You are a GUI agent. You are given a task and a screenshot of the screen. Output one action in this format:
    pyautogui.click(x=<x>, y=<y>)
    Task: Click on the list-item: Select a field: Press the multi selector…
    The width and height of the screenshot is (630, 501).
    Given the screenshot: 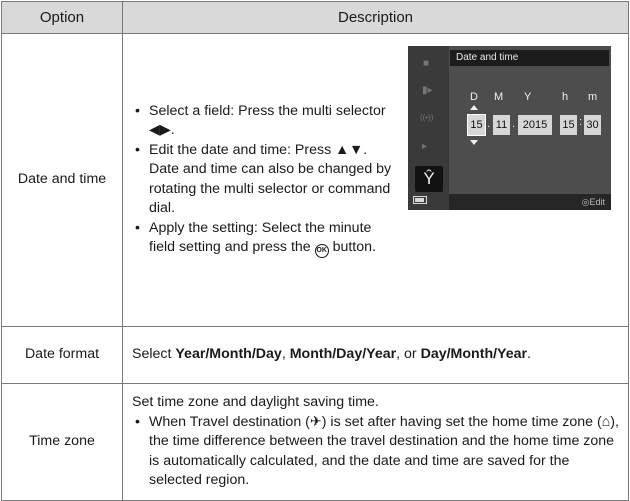 What is the action you would take?
    pyautogui.click(x=263, y=121)
    